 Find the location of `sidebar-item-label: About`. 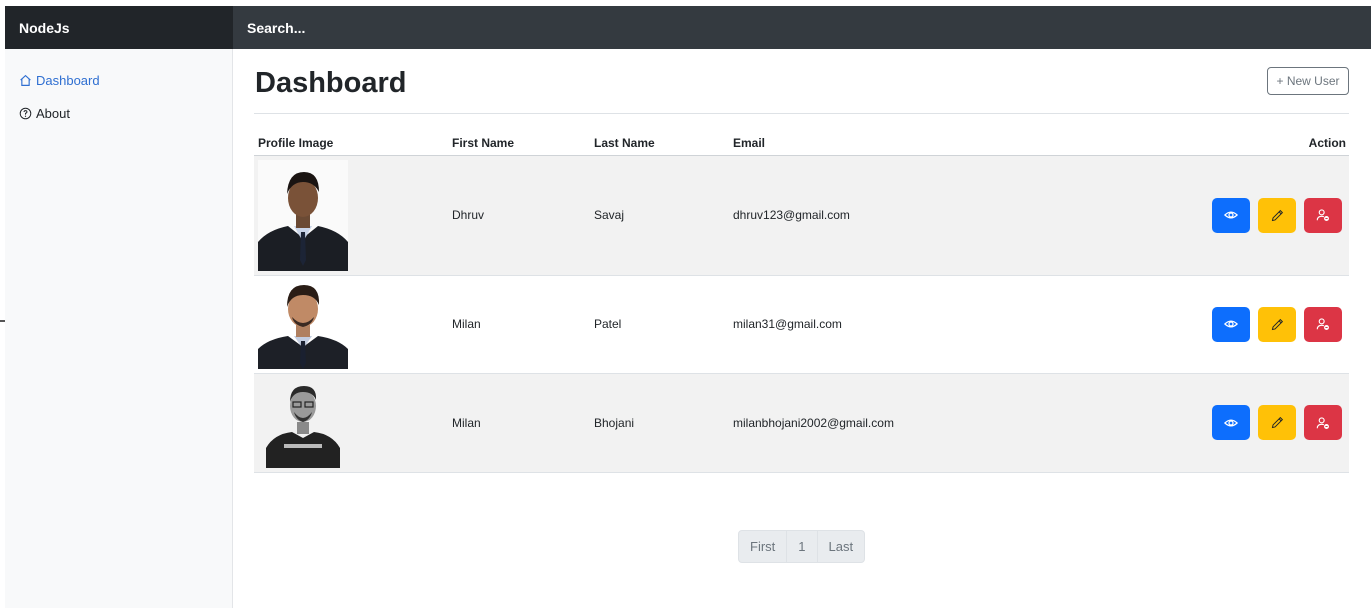

sidebar-item-label: About is located at coordinates (53, 113).